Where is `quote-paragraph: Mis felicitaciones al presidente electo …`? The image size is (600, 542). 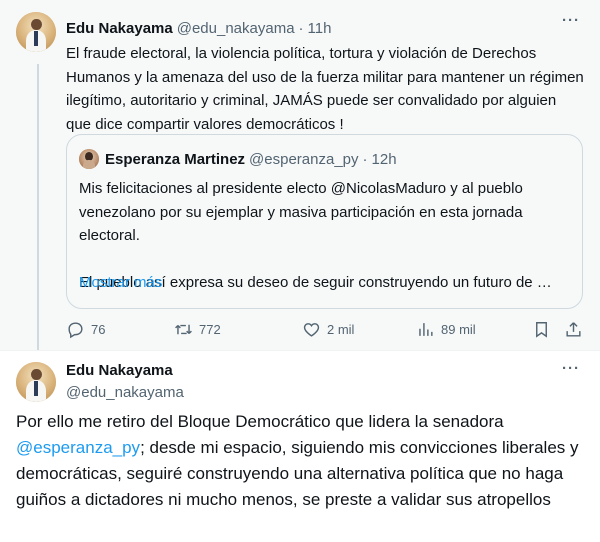
quote-paragraph: Mis felicitaciones al presidente electo … is located at coordinates (301, 212).